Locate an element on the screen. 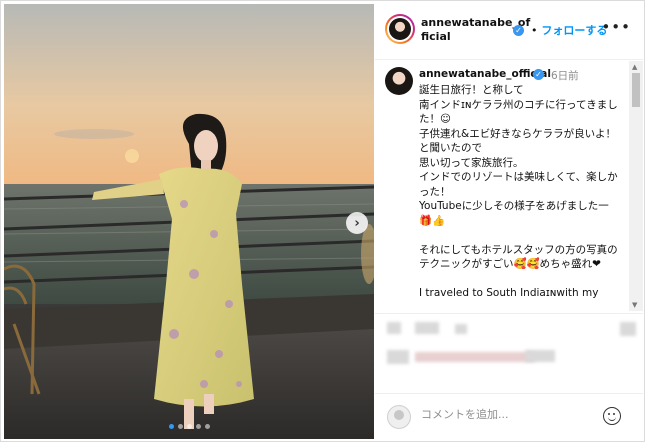 This screenshot has width=645, height=442. comment-input is located at coordinates (506, 414).